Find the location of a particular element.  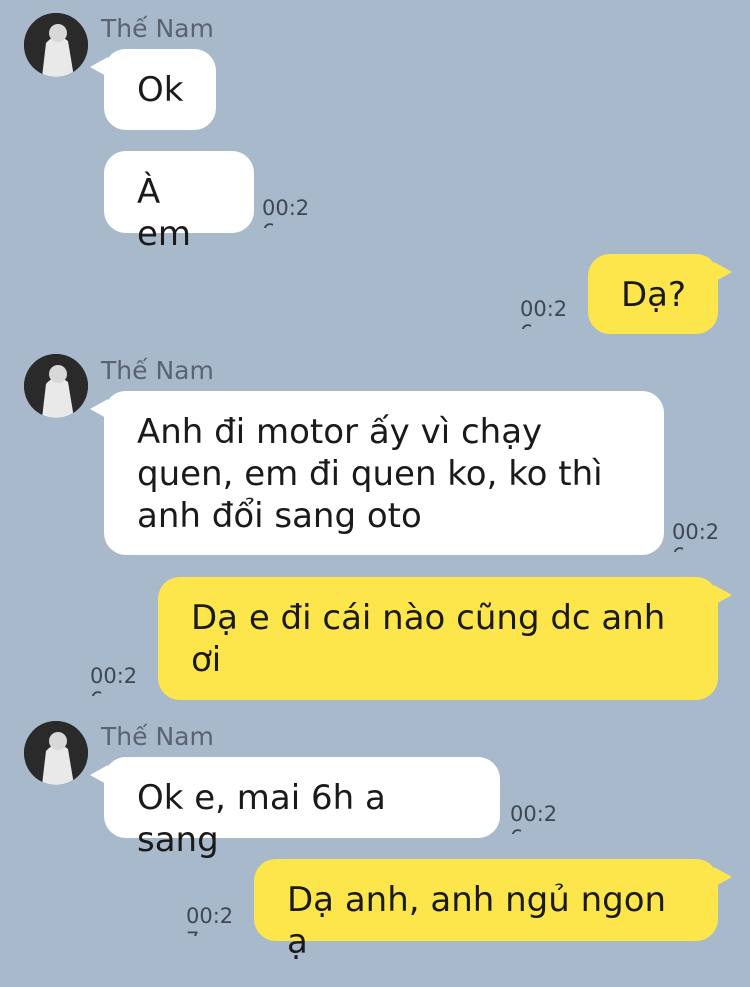

message-timestamp: 00:27 is located at coordinates (210, 920).